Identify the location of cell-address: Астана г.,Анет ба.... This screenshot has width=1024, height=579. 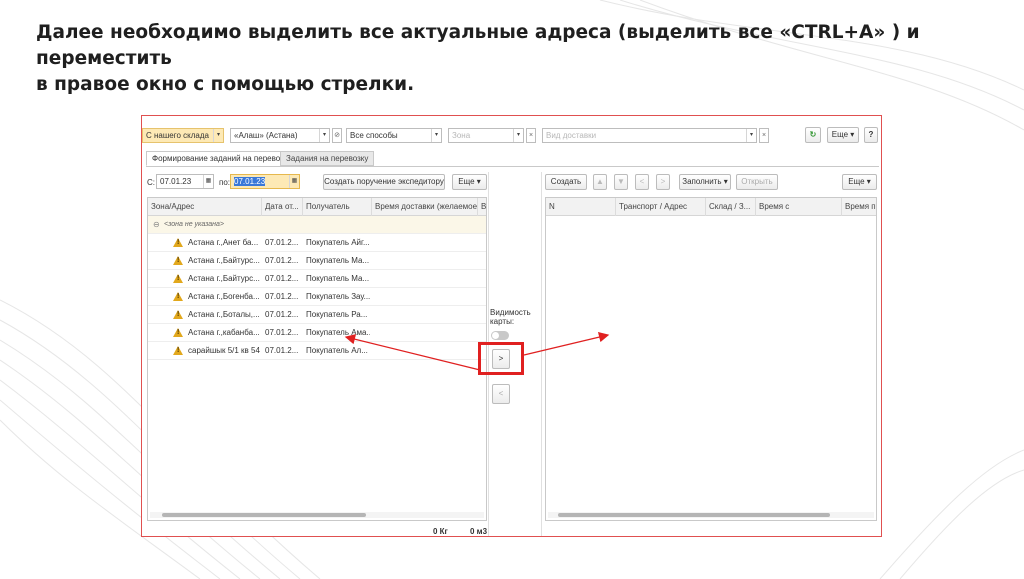
(223, 242).